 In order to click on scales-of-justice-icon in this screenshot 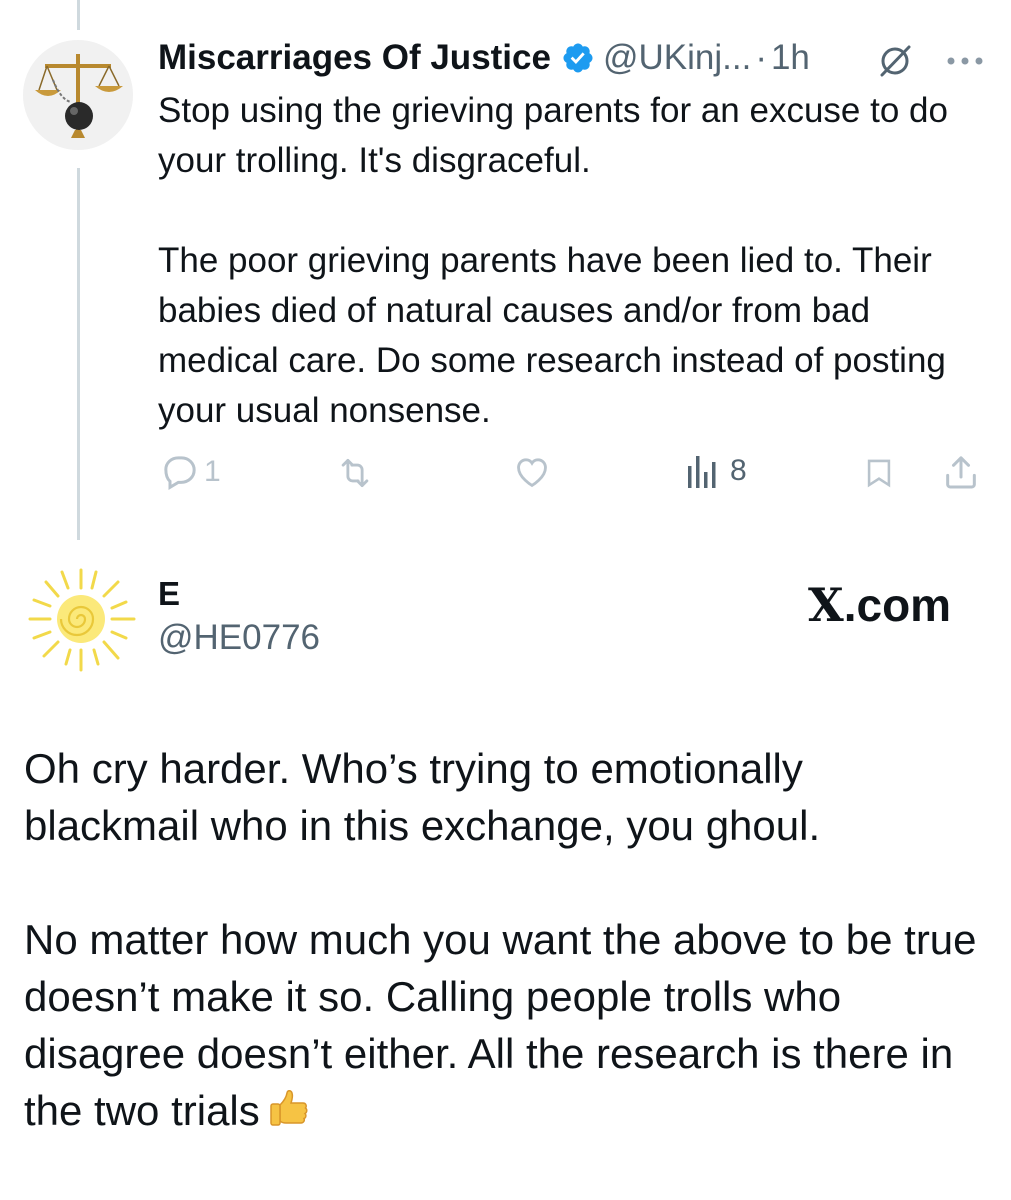, I will do `click(78, 95)`.